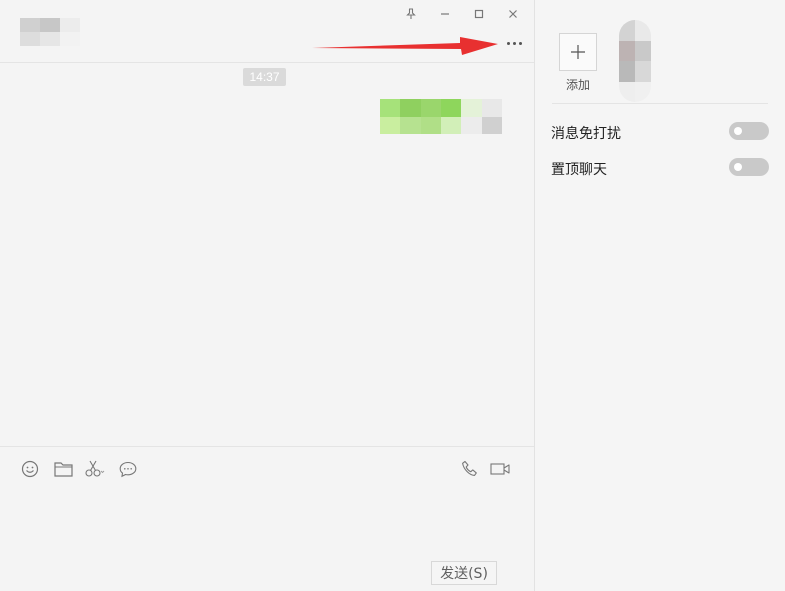 The width and height of the screenshot is (785, 591). I want to click on window-controls, so click(462, 14).